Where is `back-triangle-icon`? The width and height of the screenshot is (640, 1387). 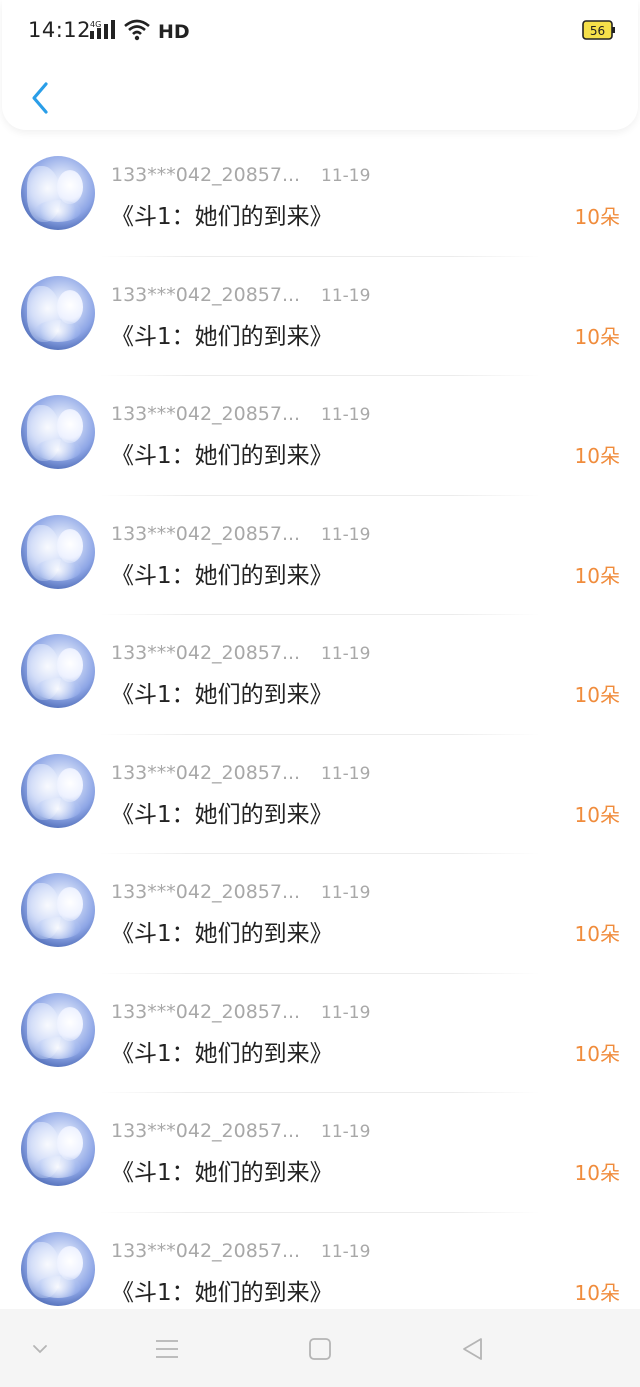
back-triangle-icon is located at coordinates (472, 1349).